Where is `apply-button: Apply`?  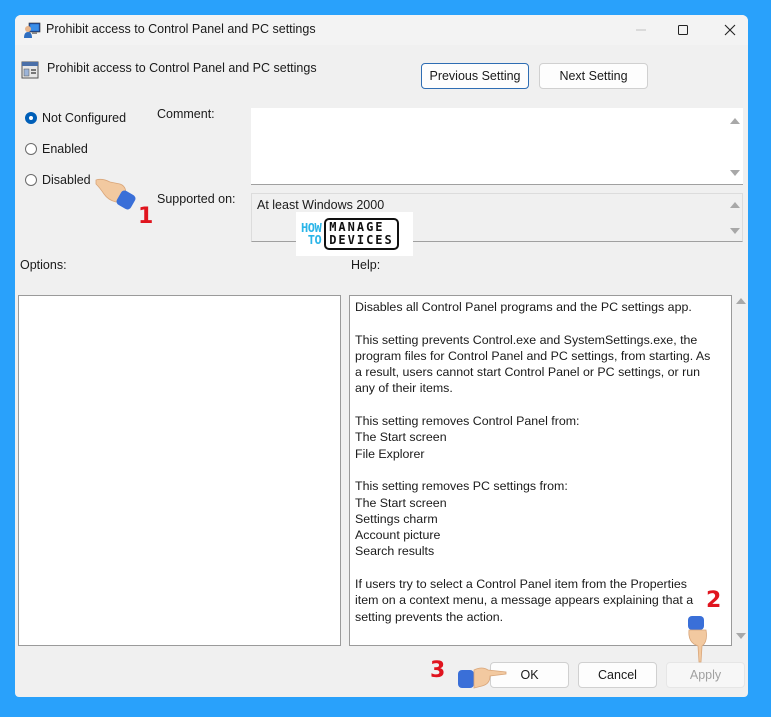
apply-button: Apply is located at coordinates (705, 675).